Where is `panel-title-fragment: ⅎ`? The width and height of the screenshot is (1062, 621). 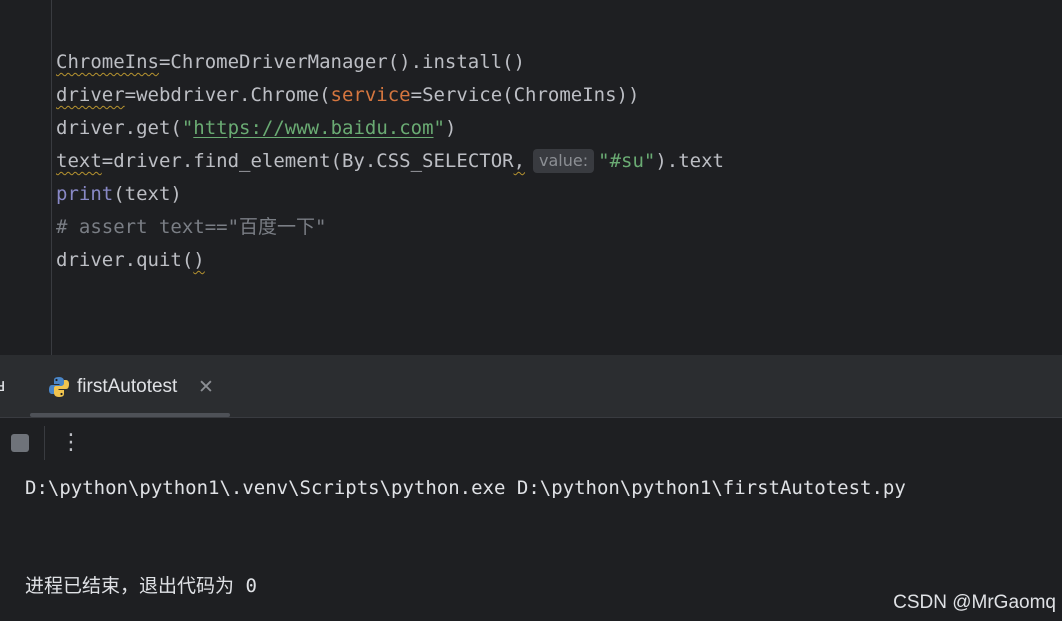 panel-title-fragment: ⅎ is located at coordinates (3, 385).